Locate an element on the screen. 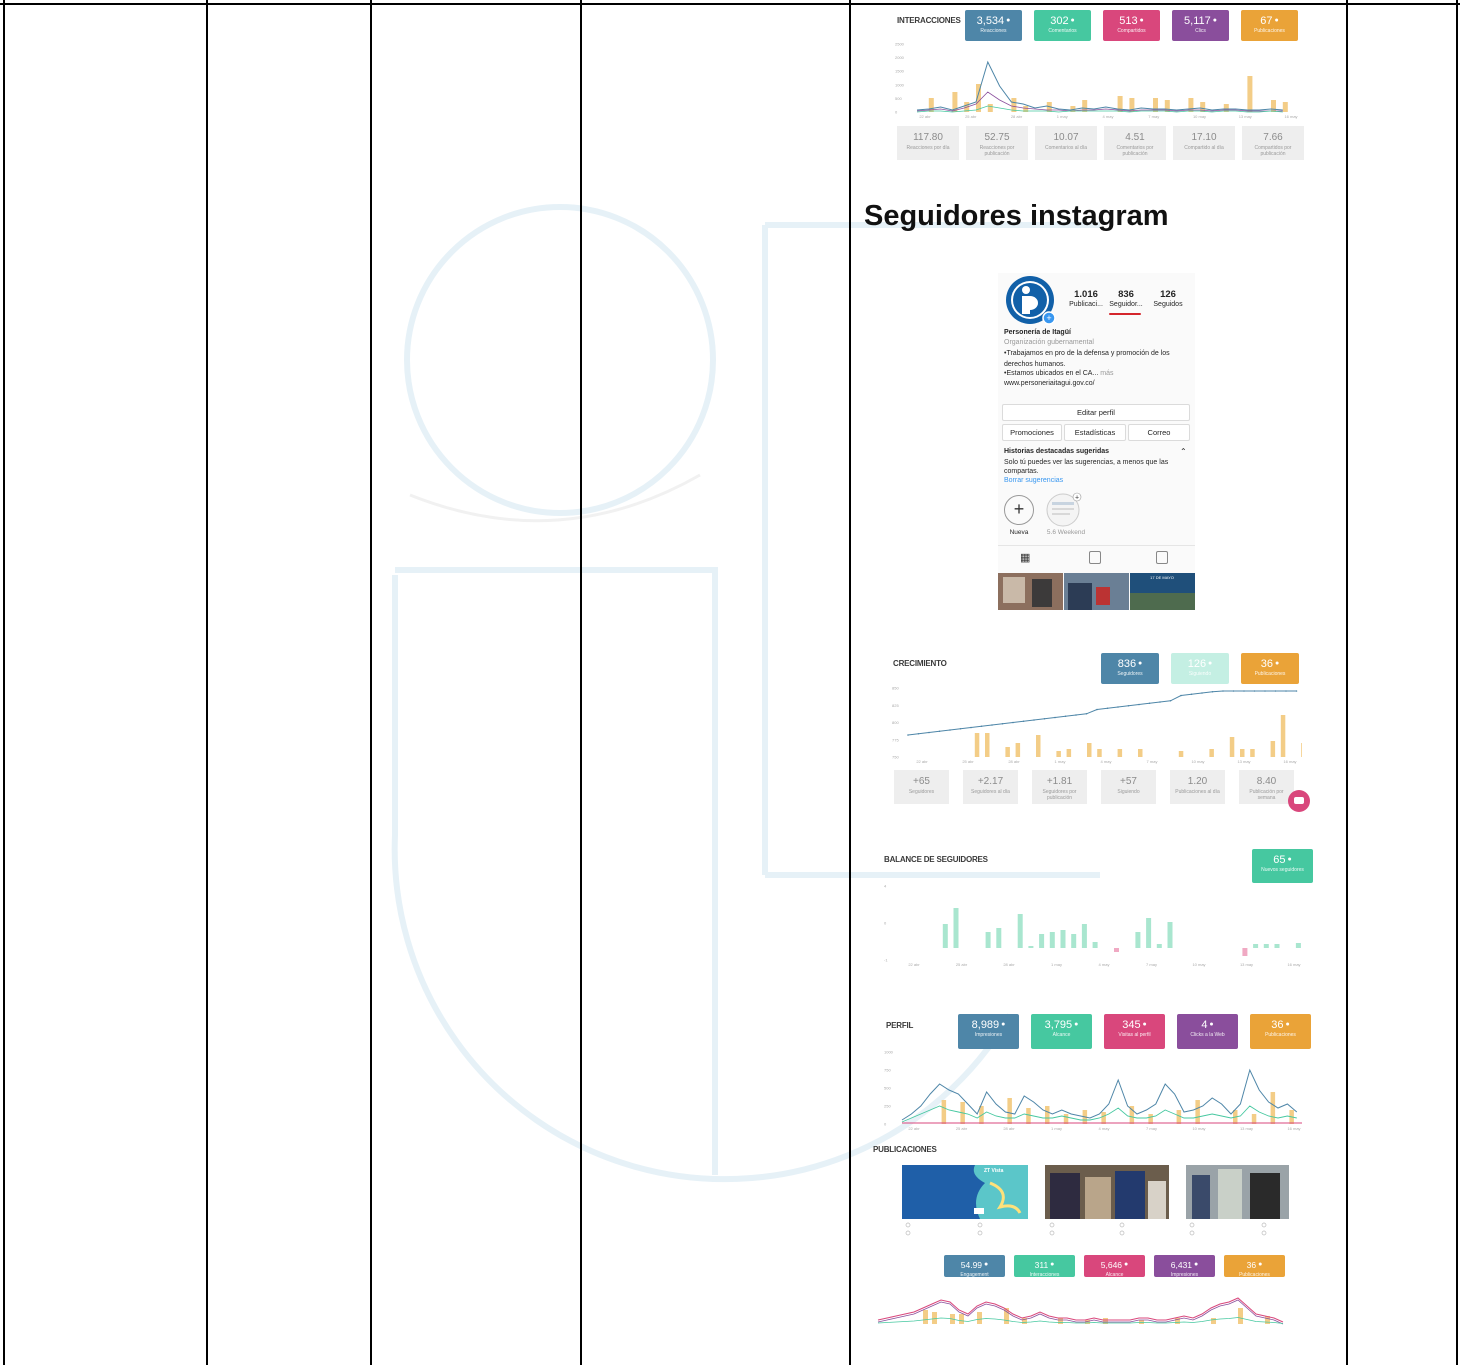 The image size is (1460, 1365). mail-button: Correo is located at coordinates (1159, 432).